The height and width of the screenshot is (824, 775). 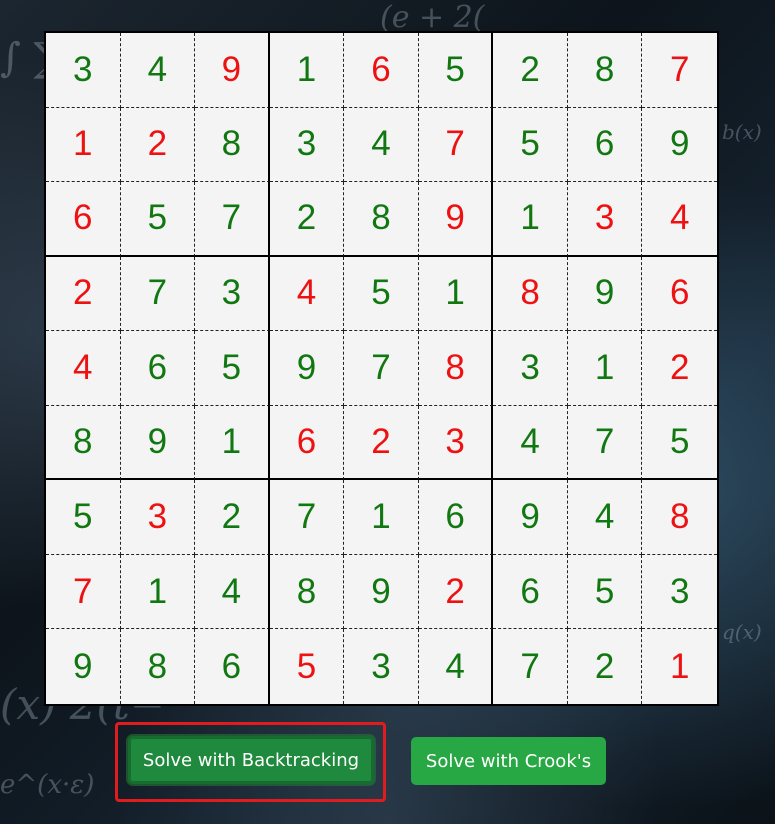 What do you see at coordinates (432, 17) in the screenshot?
I see `background-formula-decoration: (e + 2(` at bounding box center [432, 17].